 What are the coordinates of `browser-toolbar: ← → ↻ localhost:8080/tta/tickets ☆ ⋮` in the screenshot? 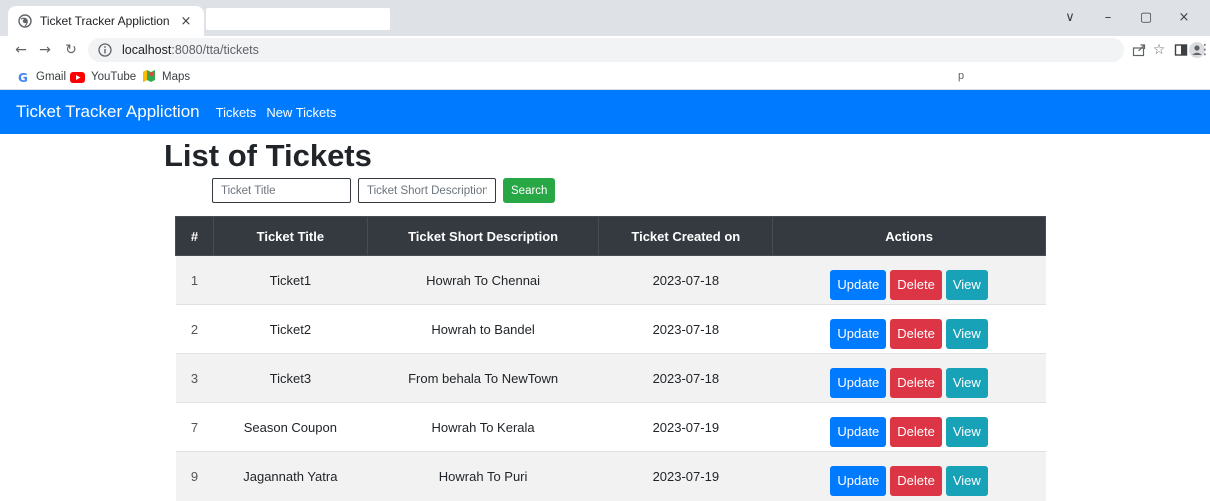 It's located at (605, 50).